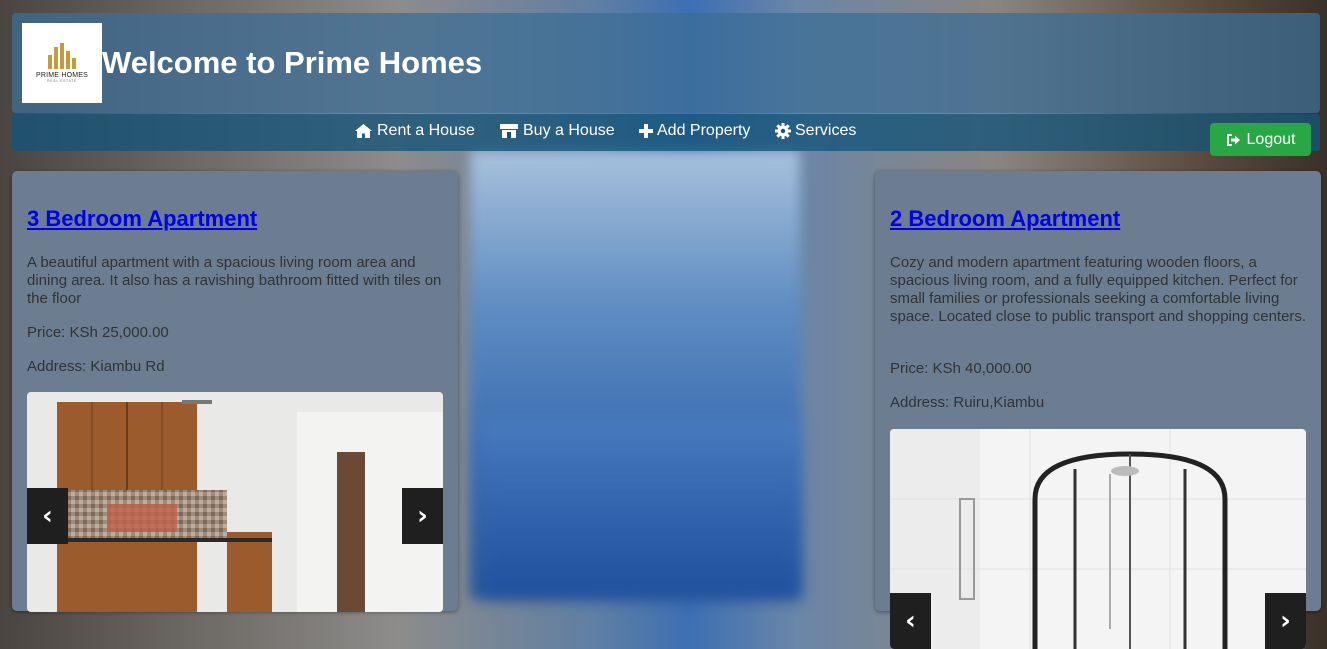  Describe the element at coordinates (62, 56) in the screenshot. I see `building-logo-icon` at that location.